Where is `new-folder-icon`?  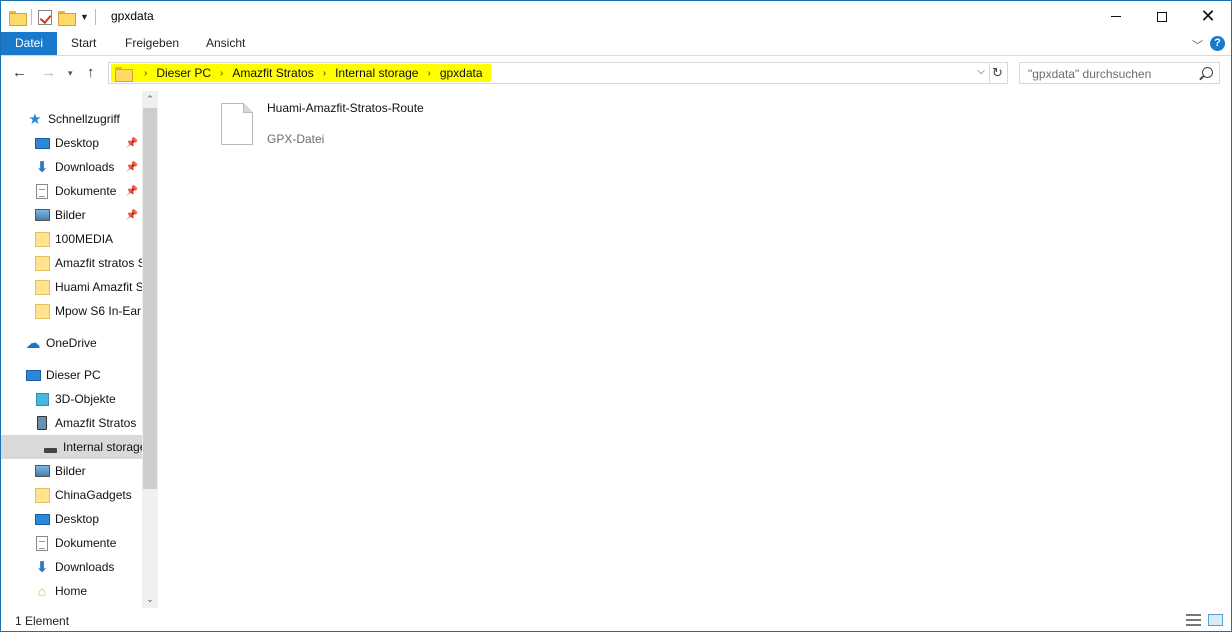
new-folder-icon is located at coordinates (67, 18).